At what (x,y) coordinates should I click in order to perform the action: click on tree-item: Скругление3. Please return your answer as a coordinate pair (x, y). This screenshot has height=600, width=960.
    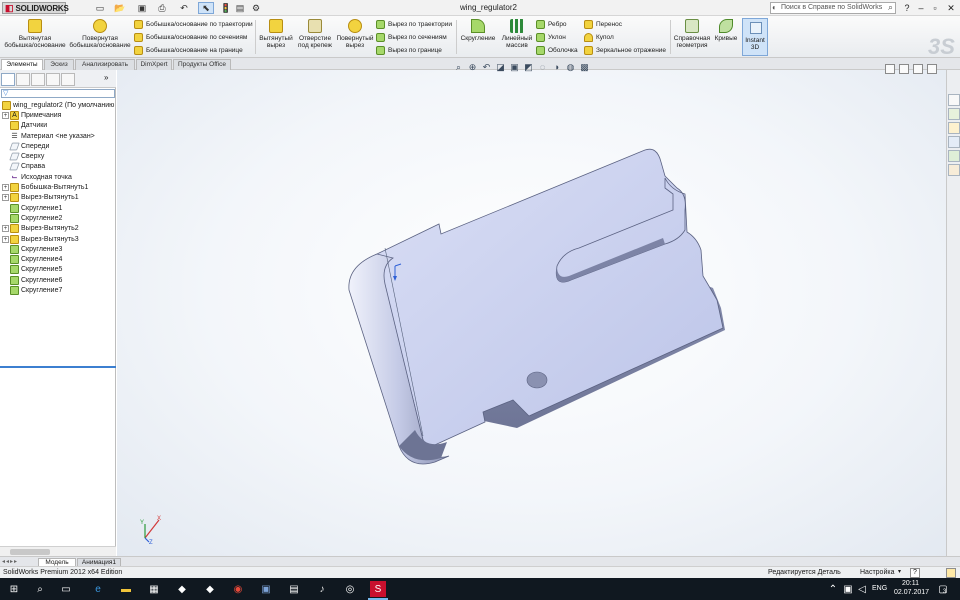
    Looking at the image, I should click on (58, 249).